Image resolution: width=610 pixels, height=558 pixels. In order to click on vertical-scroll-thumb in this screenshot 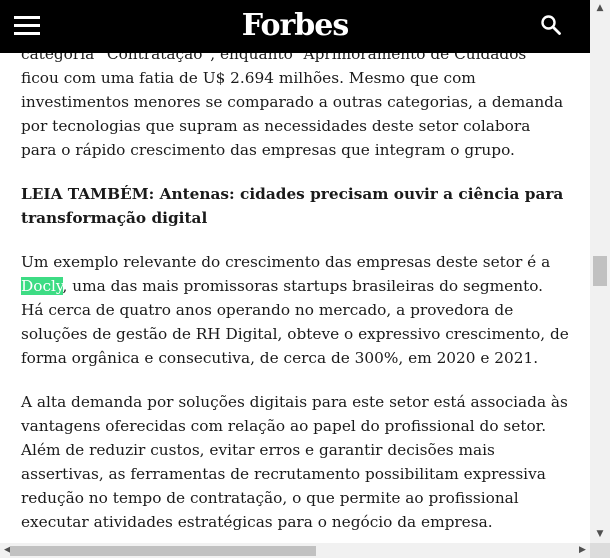, I will do `click(600, 271)`.